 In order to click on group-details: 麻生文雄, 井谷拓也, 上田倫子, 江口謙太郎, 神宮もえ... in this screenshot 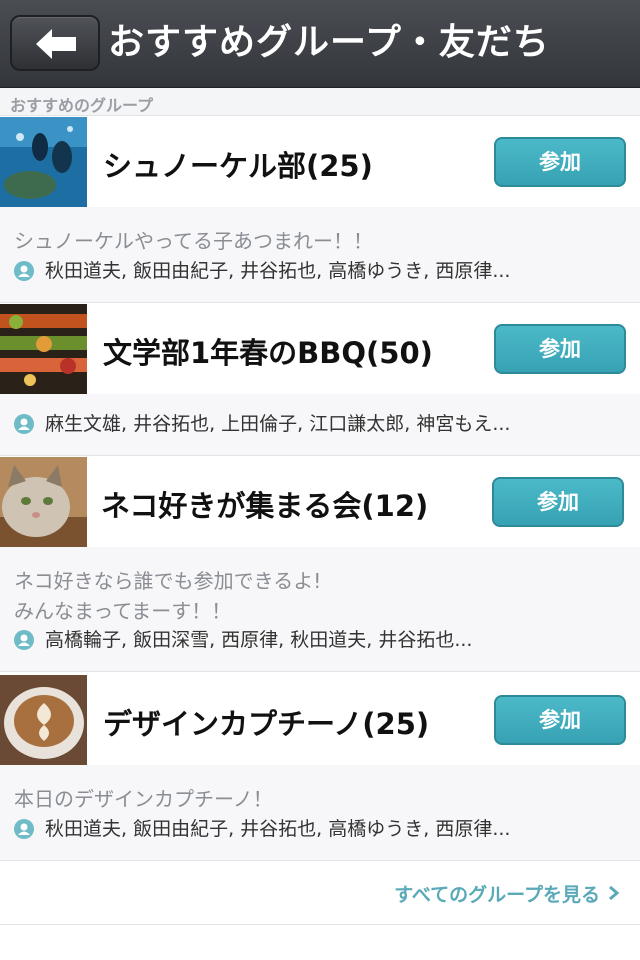, I will do `click(320, 425)`.